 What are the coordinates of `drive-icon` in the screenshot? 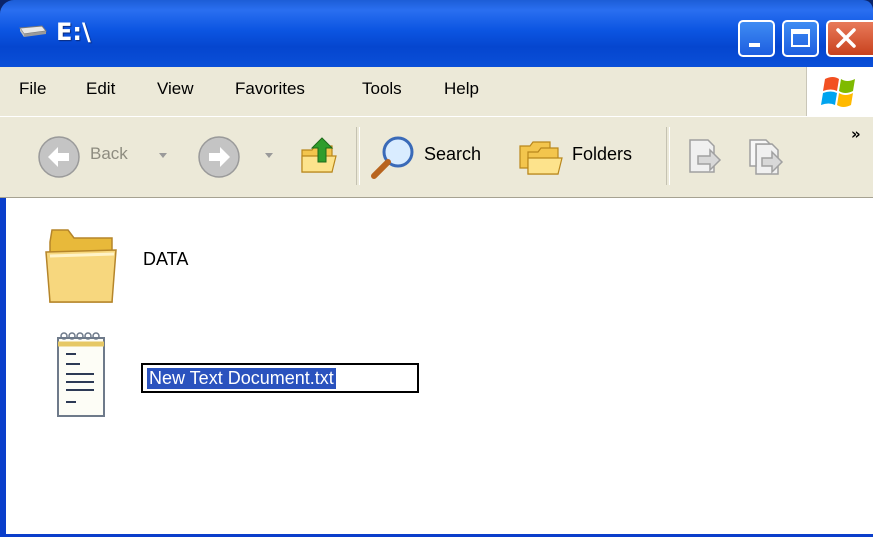 It's located at (33, 31).